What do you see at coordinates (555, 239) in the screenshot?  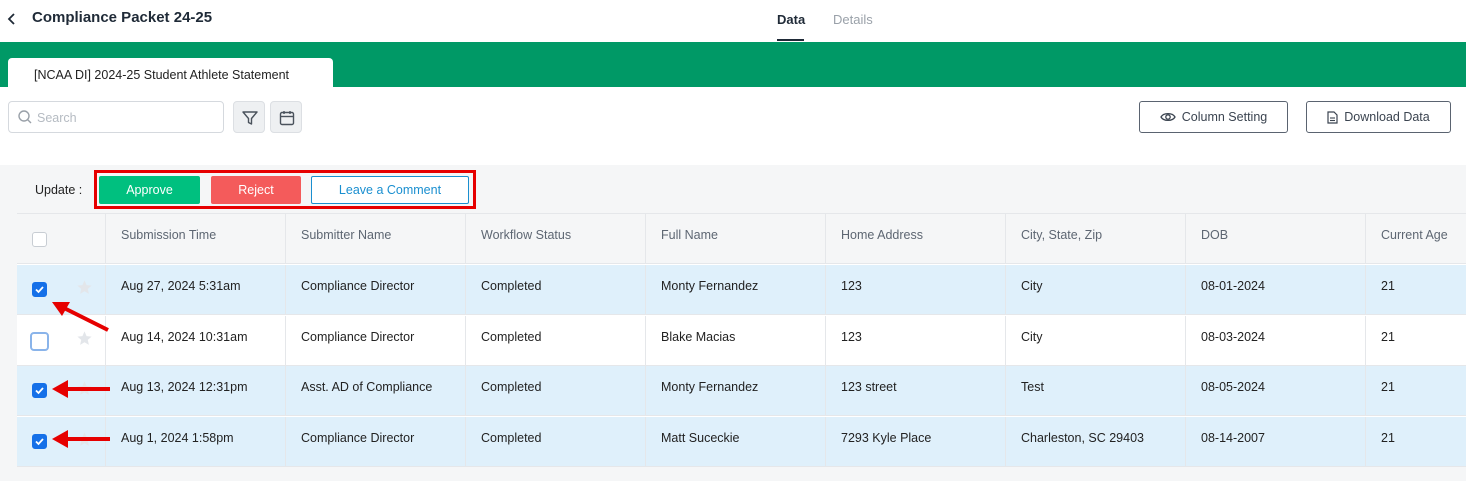 I see `column-header: Workflow Status` at bounding box center [555, 239].